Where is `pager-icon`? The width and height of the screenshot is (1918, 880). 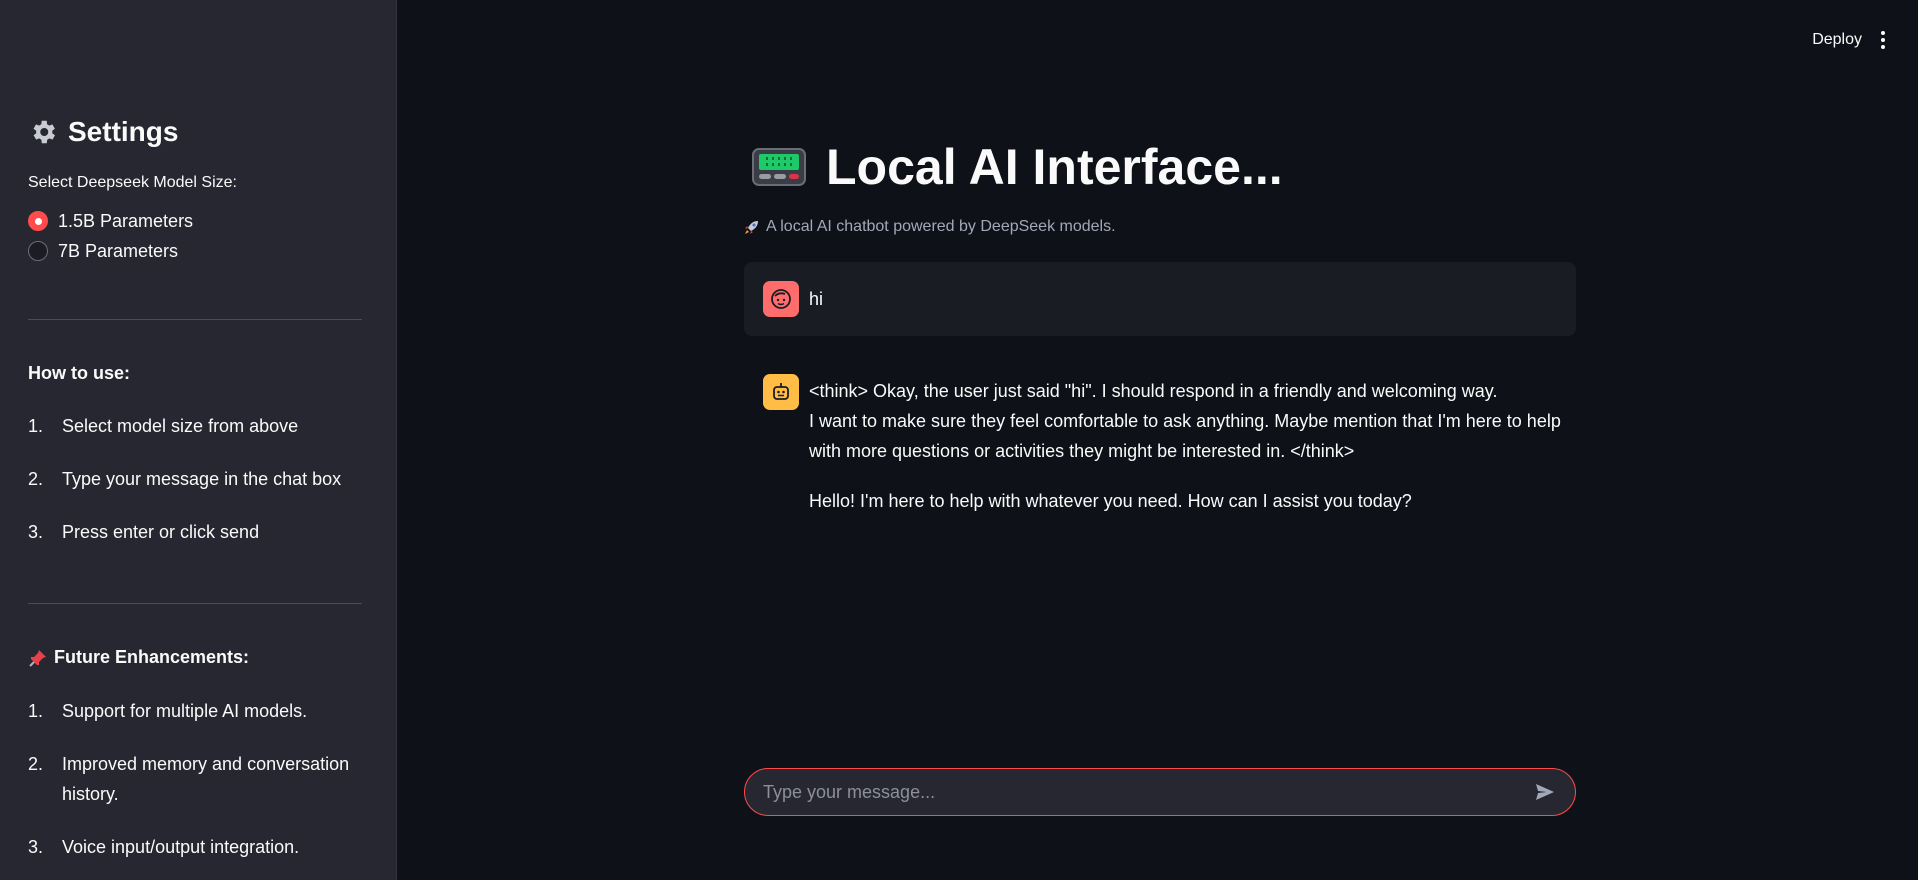
pager-icon is located at coordinates (779, 167).